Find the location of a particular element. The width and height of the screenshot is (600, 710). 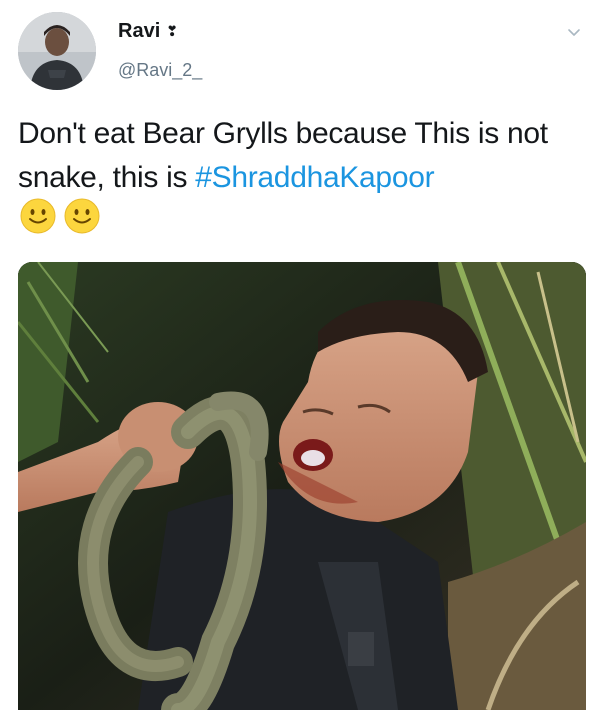

hashtag-link: #ShraddhaKapoor is located at coordinates (314, 177).